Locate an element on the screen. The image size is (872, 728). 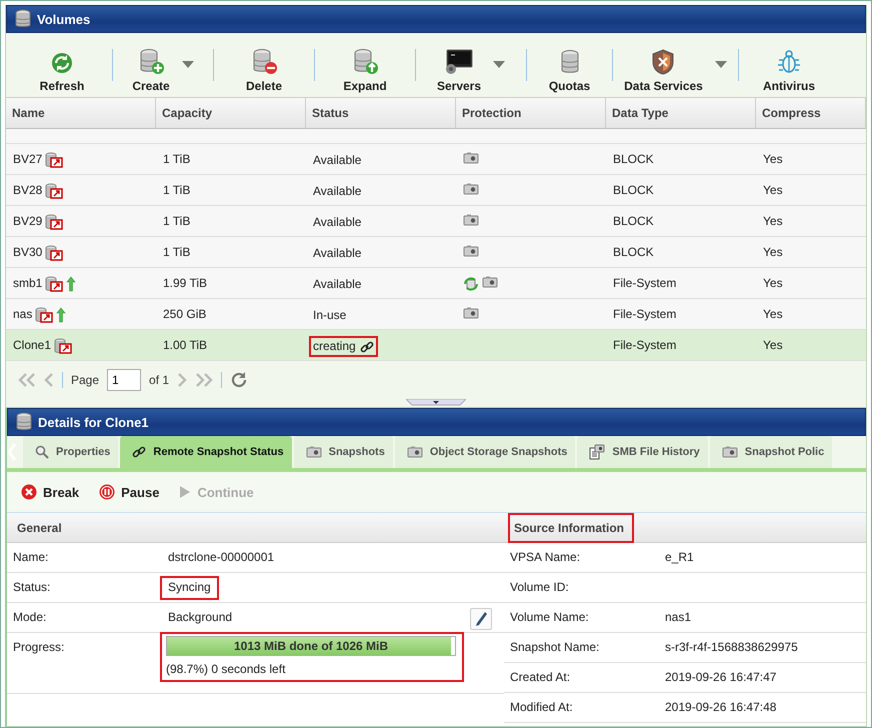
field-label: Modified At: is located at coordinates (541, 707).